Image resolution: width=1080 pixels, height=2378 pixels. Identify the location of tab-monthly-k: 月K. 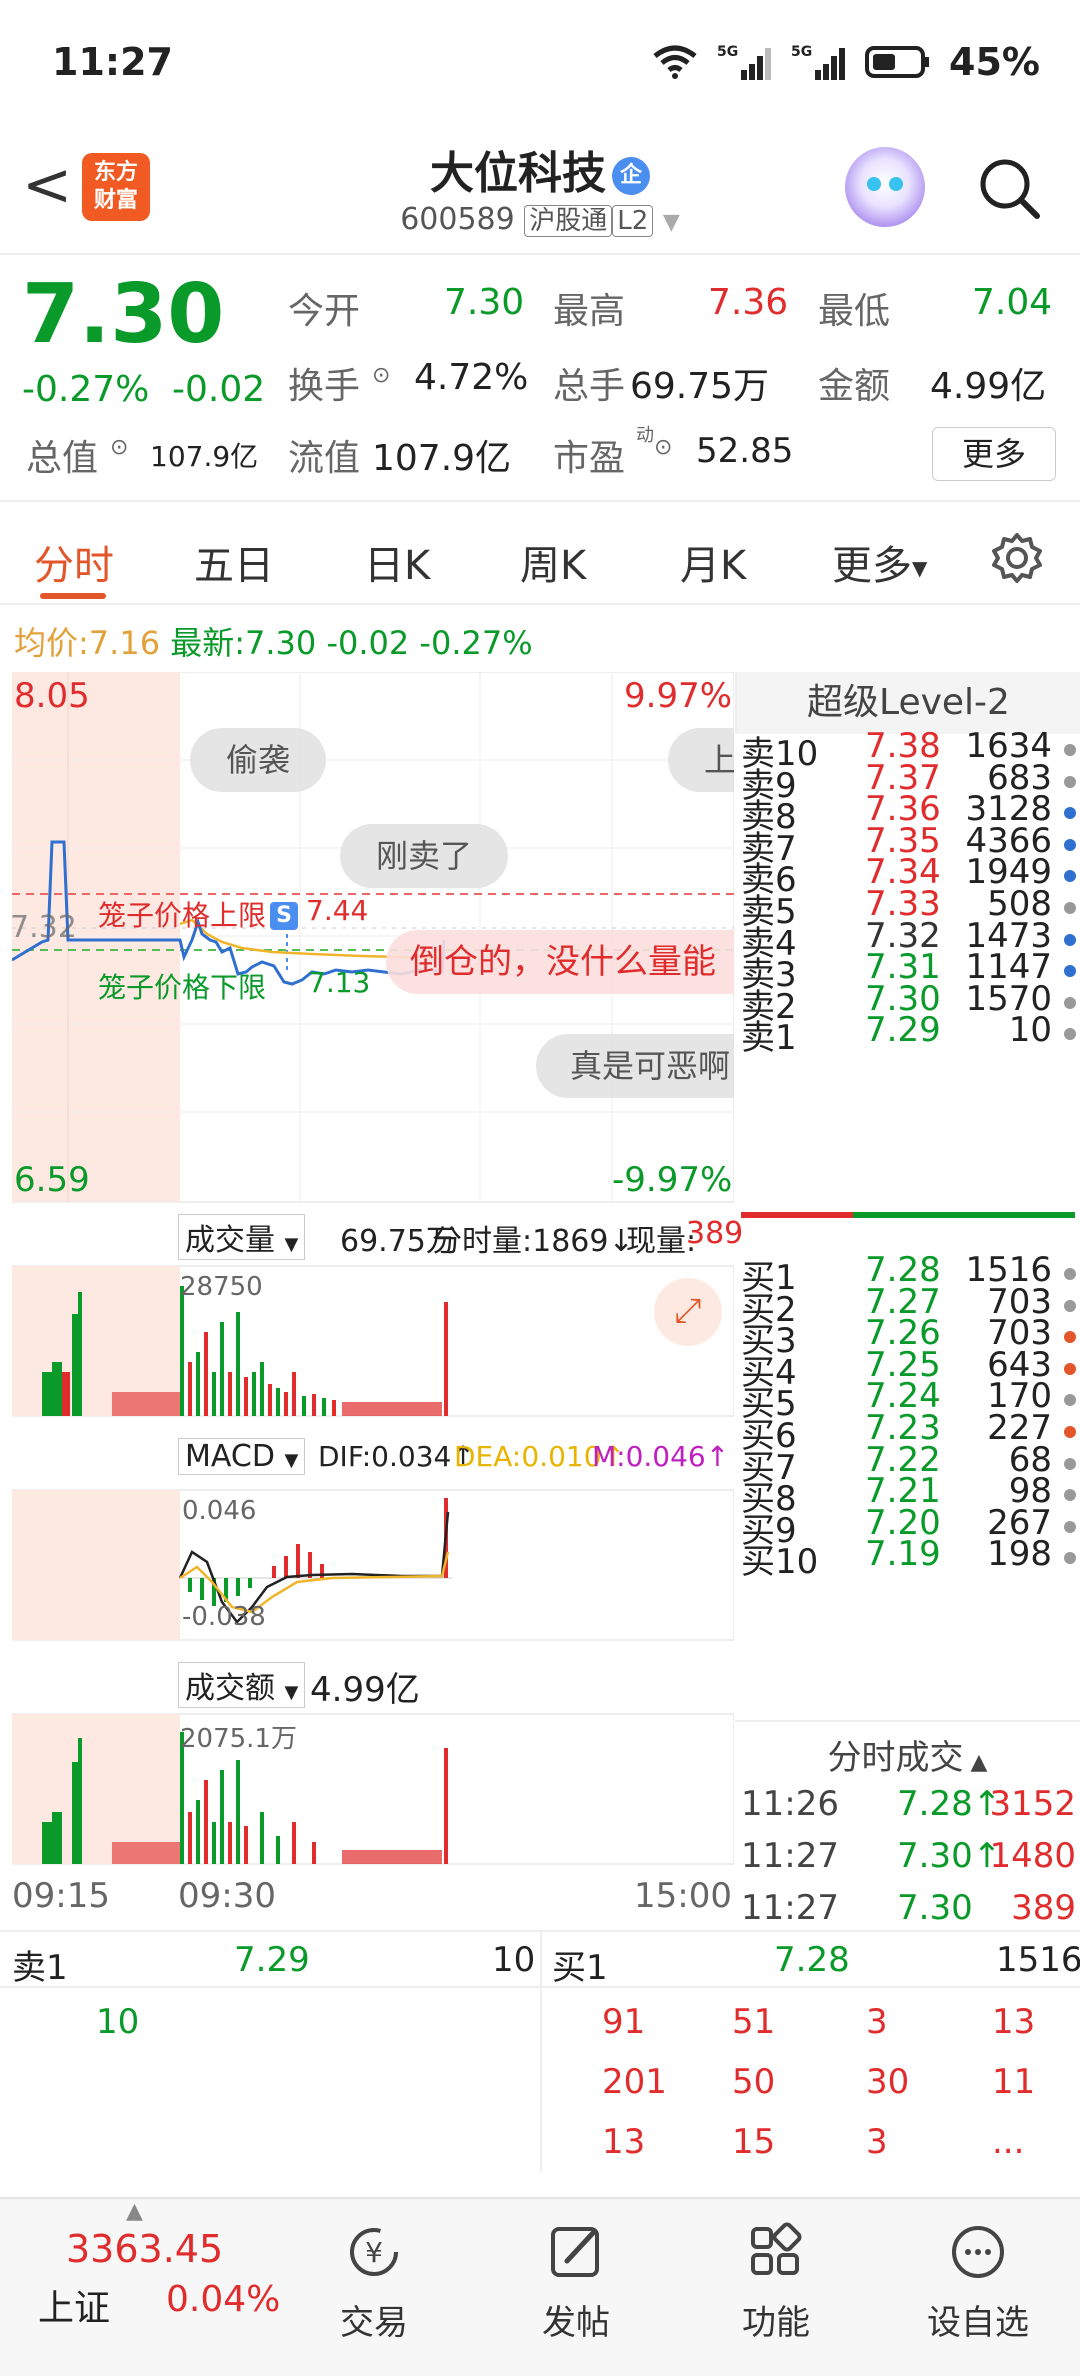
(713, 562).